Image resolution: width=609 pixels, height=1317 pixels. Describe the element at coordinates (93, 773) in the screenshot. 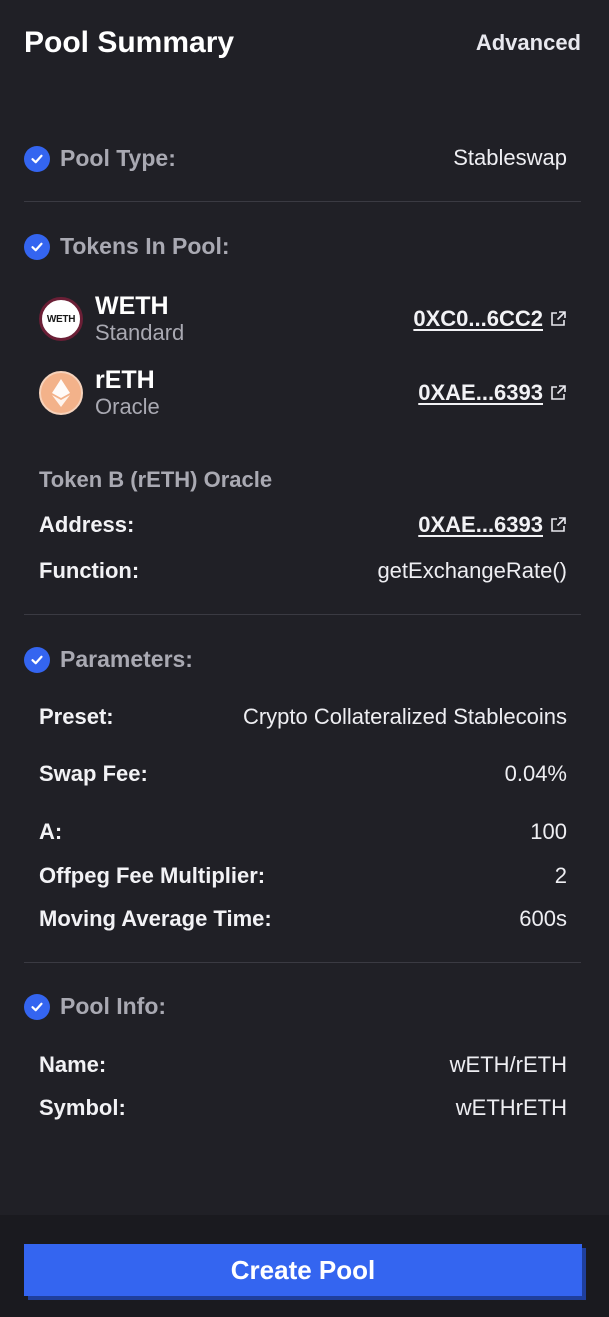

I see `swap-fee-label: Swap Fee:` at that location.